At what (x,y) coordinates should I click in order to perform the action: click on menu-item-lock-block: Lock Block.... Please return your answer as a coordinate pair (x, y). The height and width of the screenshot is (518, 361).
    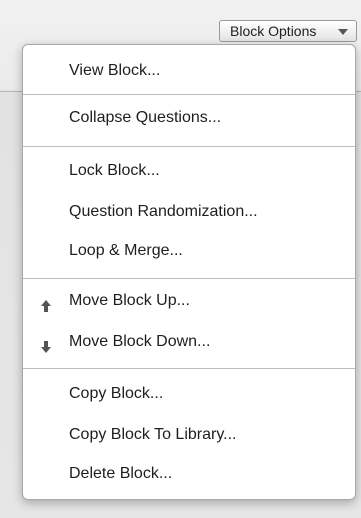
    Looking at the image, I should click on (189, 171).